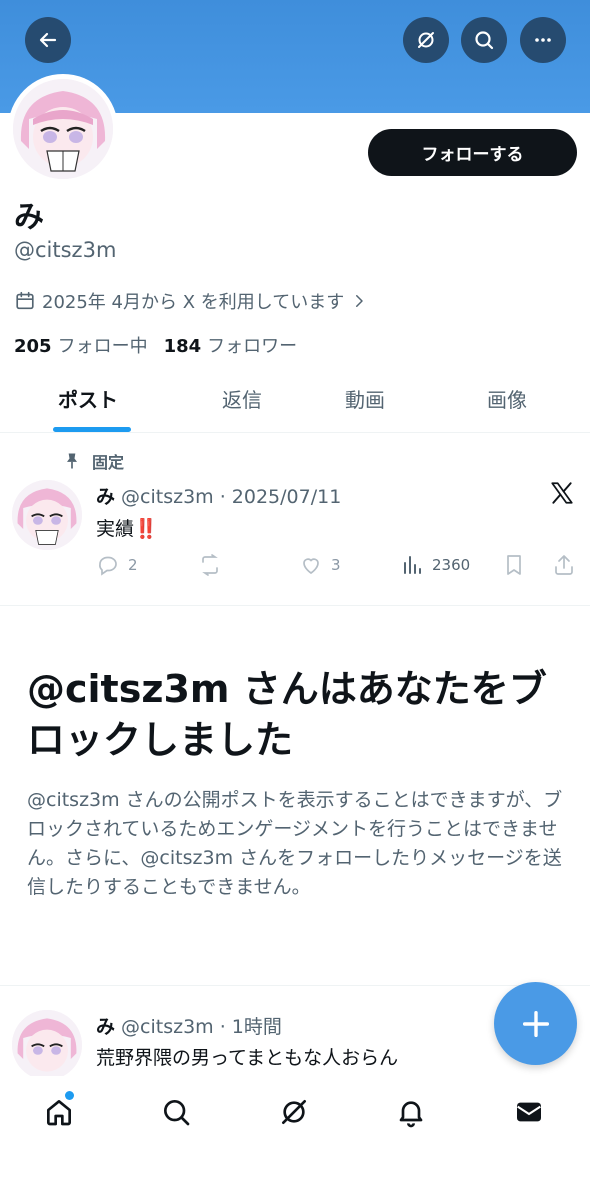  Describe the element at coordinates (252, 346) in the screenshot. I see `followers-label: フォロワー` at that location.